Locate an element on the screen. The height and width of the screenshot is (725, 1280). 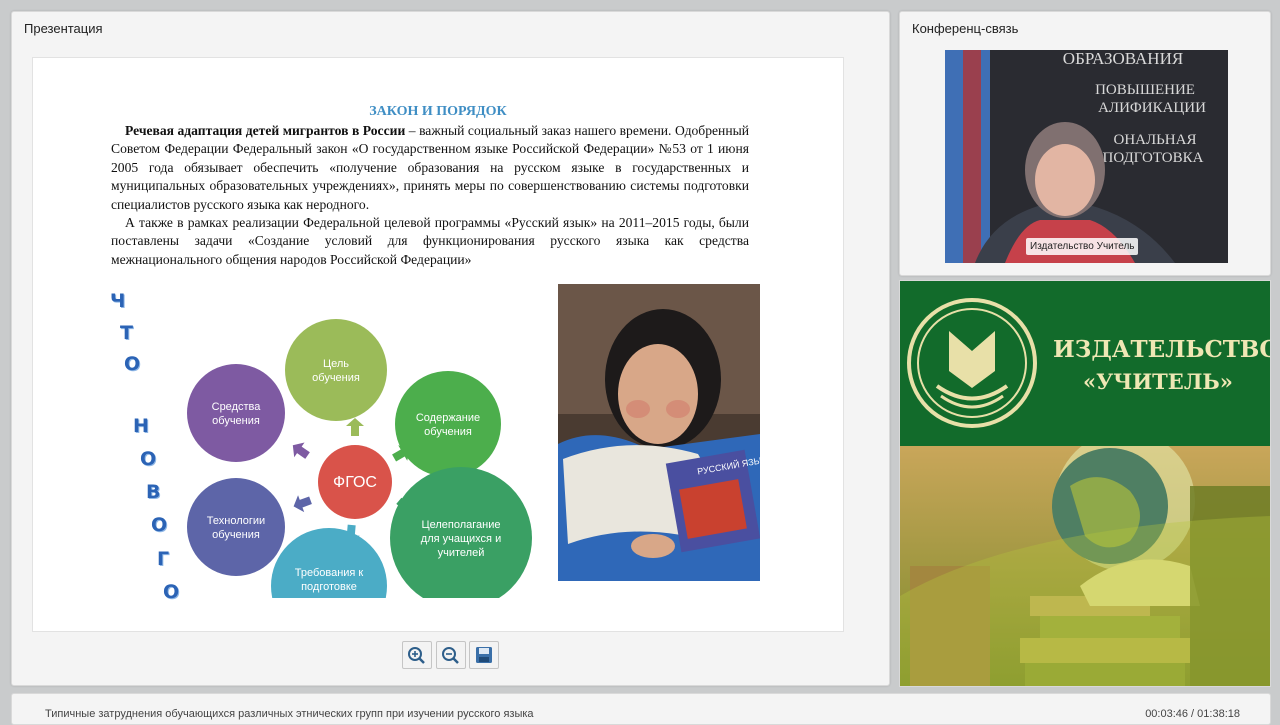
bg-text-1: ОБРАЗОВАНИЯ is located at coordinates (1123, 59).